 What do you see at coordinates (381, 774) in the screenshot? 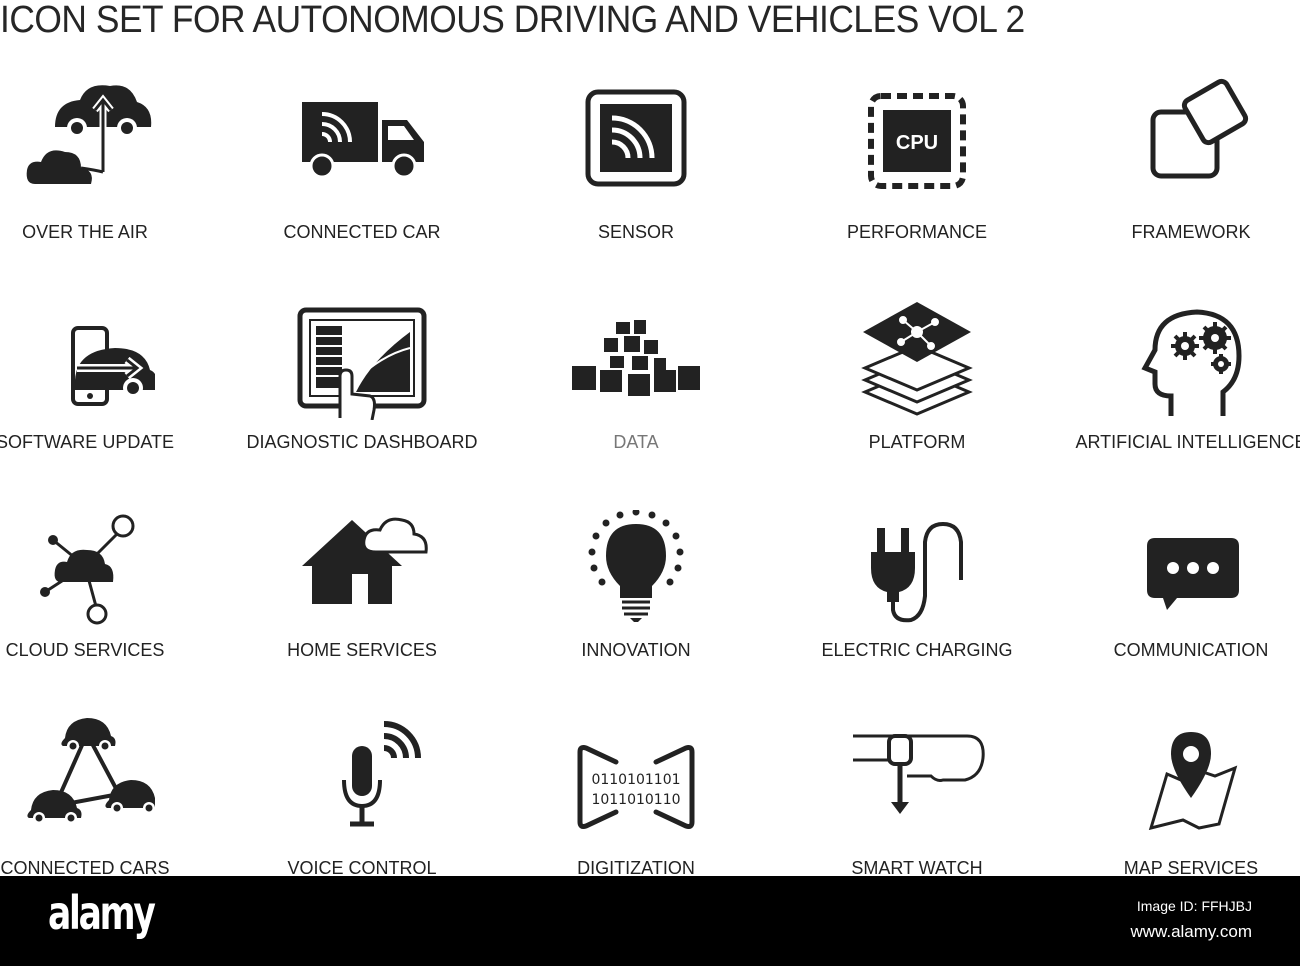
I see `microphone-signal-icon` at bounding box center [381, 774].